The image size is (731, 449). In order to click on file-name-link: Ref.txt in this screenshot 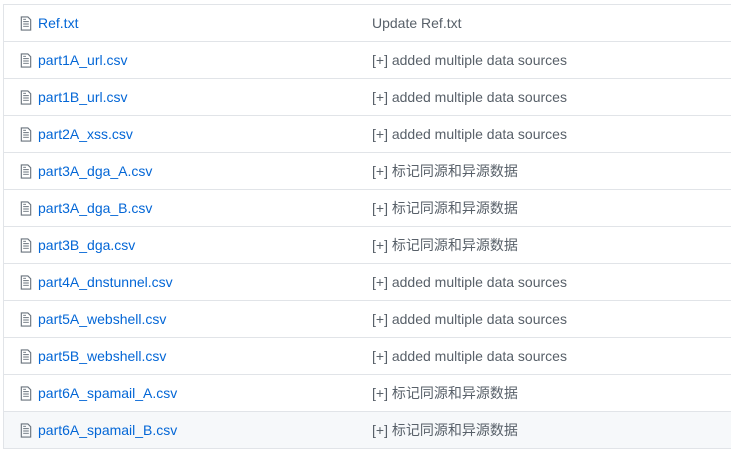, I will do `click(58, 23)`.